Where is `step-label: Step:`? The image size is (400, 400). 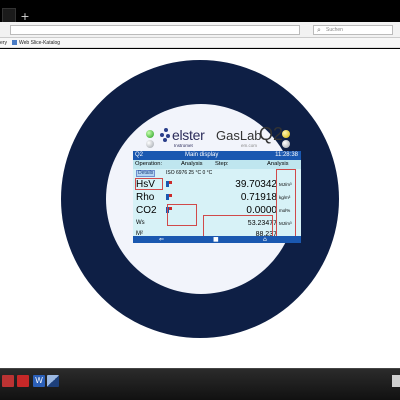
step-label: Step: is located at coordinates (222, 164).